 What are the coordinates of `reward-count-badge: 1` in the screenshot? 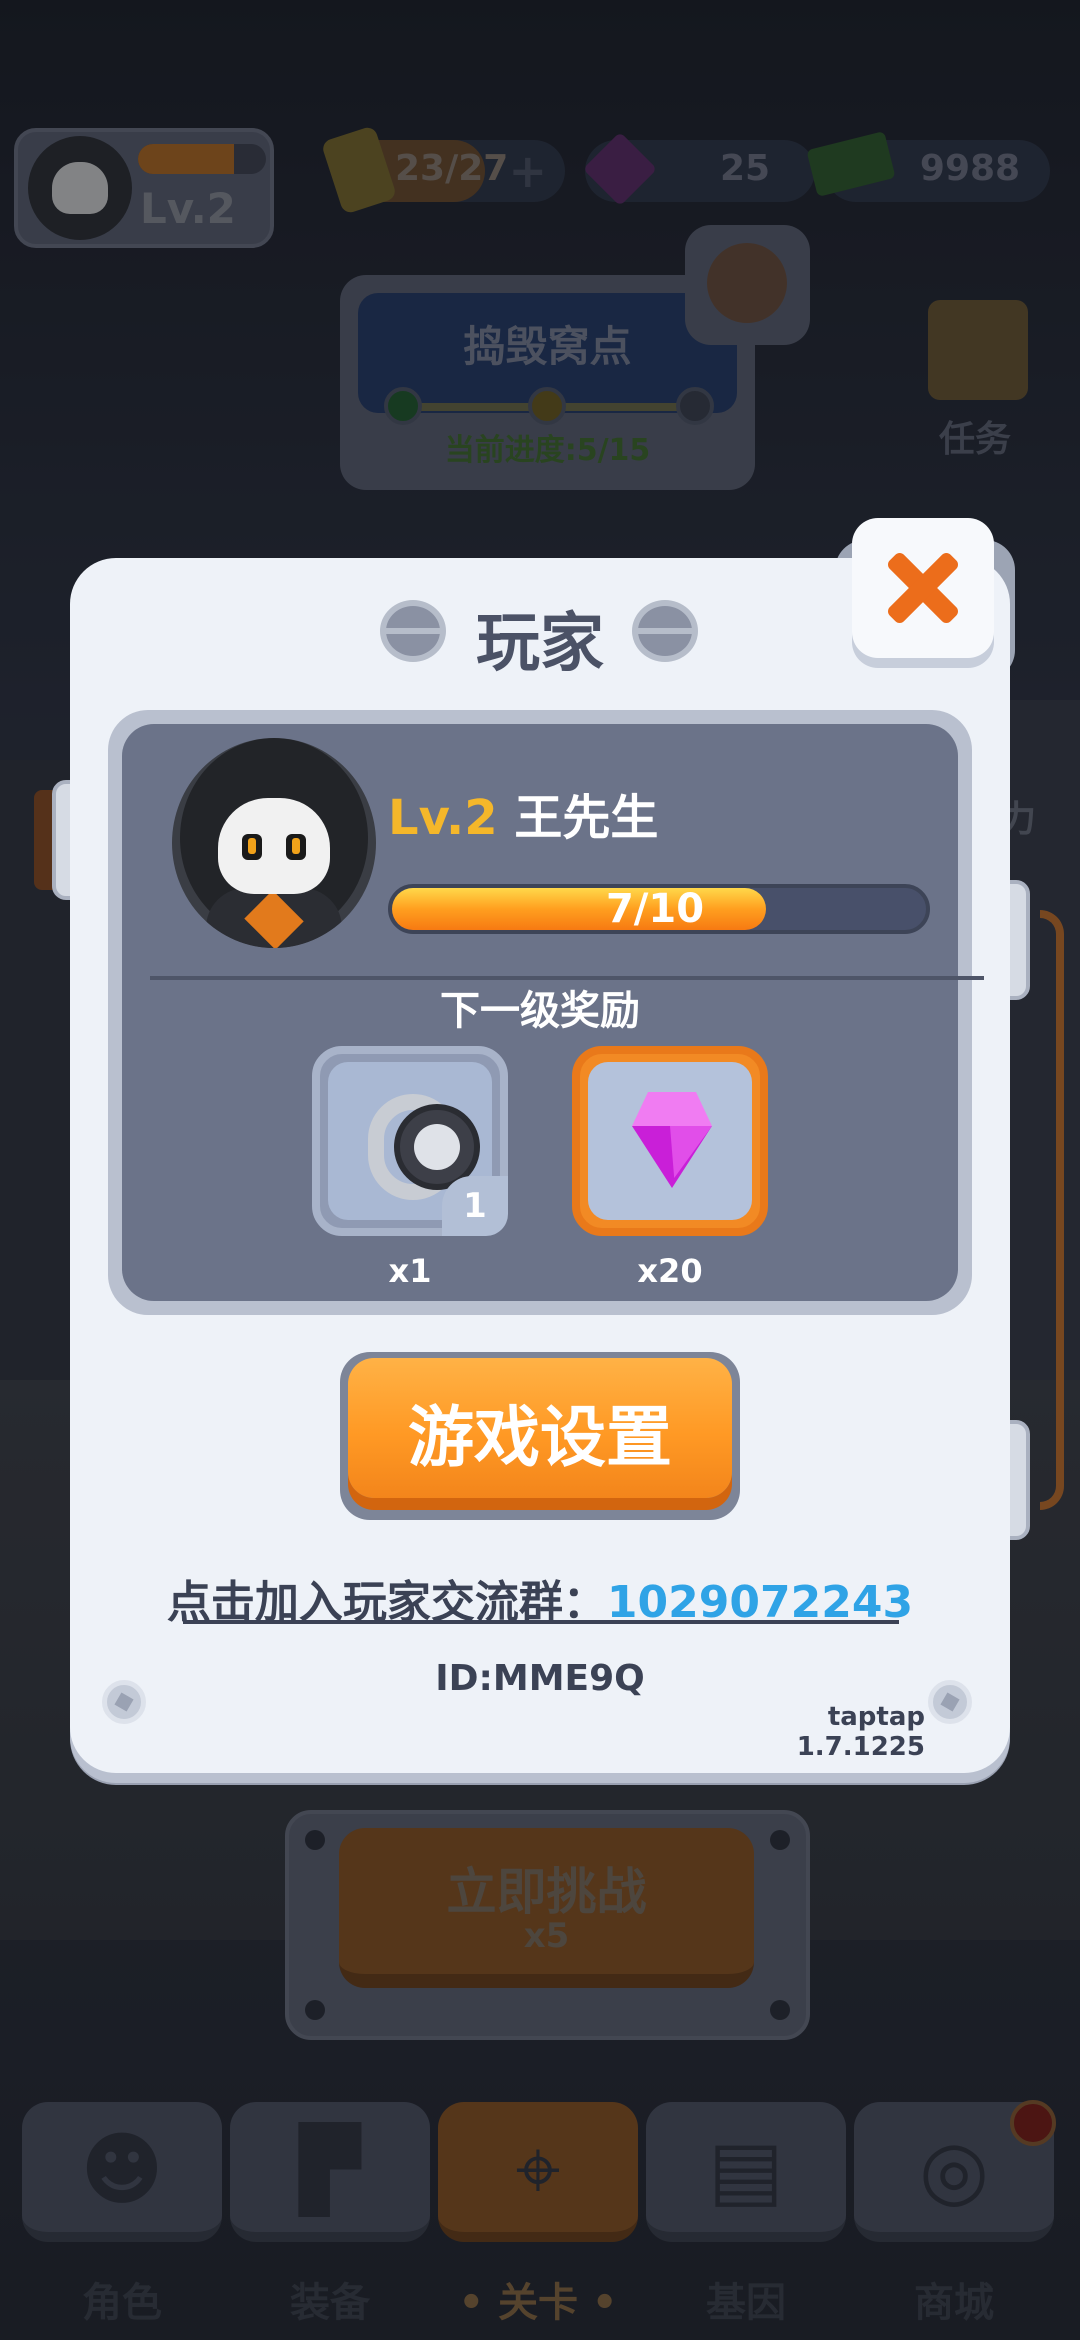 It's located at (475, 1206).